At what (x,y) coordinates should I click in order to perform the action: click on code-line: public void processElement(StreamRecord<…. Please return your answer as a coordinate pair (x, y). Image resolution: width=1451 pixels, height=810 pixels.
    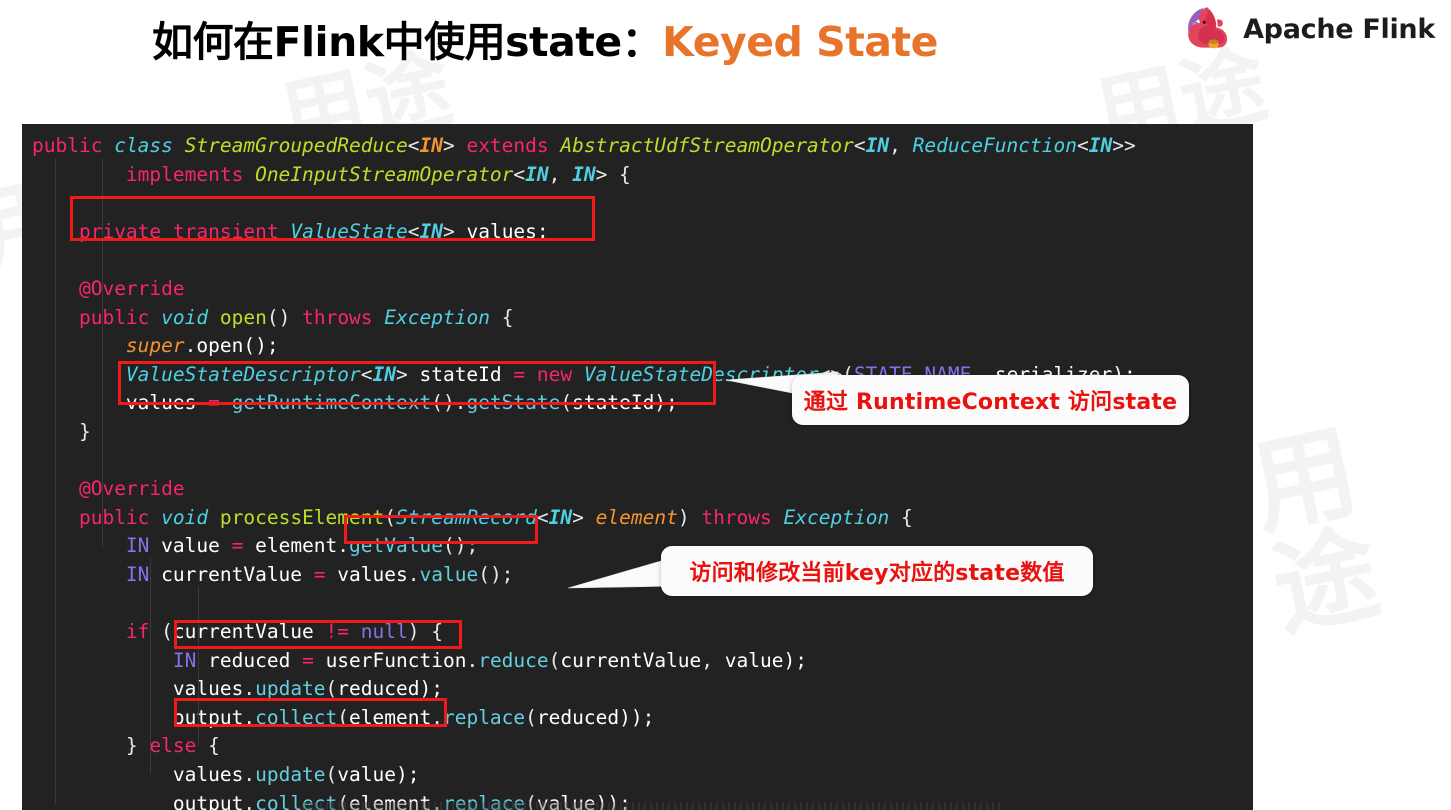
    Looking at the image, I should click on (495, 517).